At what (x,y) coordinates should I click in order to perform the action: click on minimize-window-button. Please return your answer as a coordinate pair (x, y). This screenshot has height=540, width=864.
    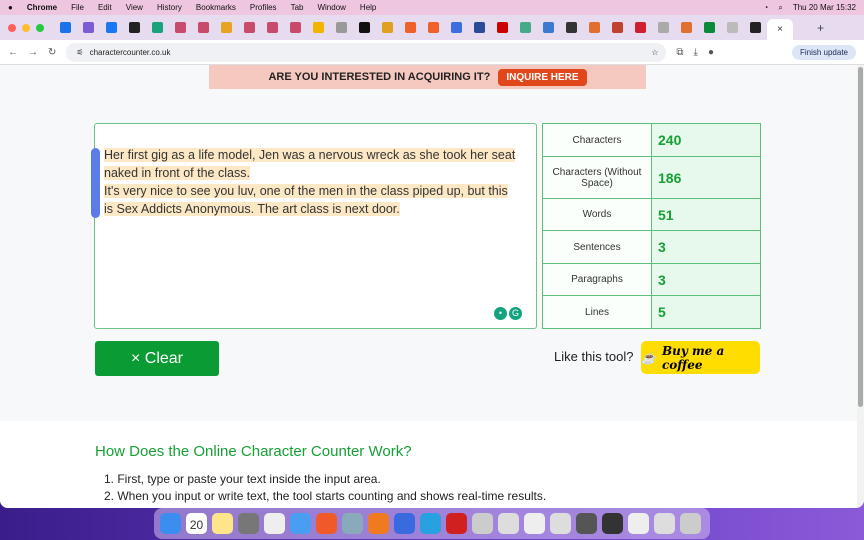
    Looking at the image, I should click on (26, 27).